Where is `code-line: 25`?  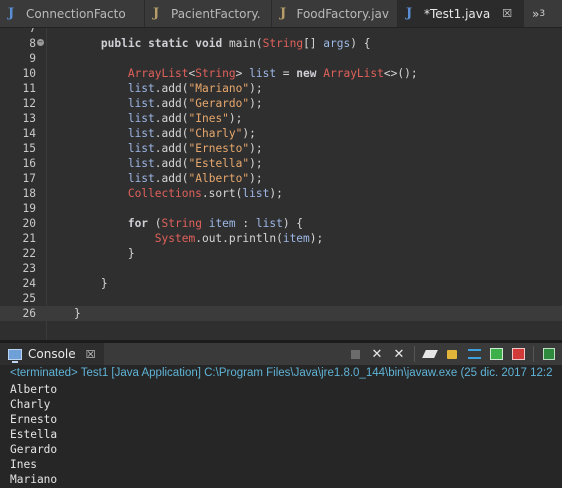
code-line: 25 is located at coordinates (281, 298).